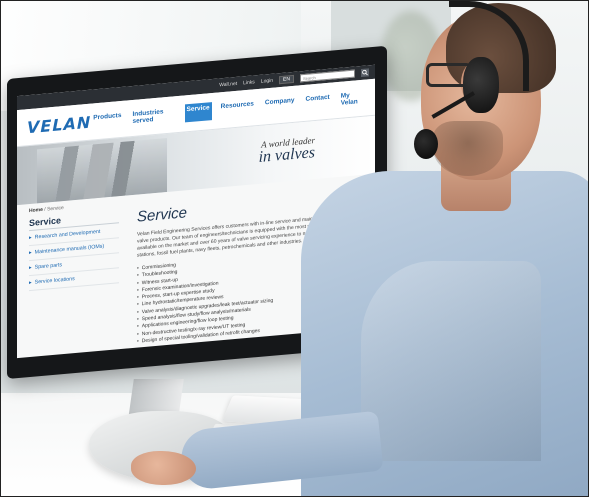 This screenshot has height=497, width=589. Describe the element at coordinates (451, 361) in the screenshot. I see `shirt-shading` at that location.